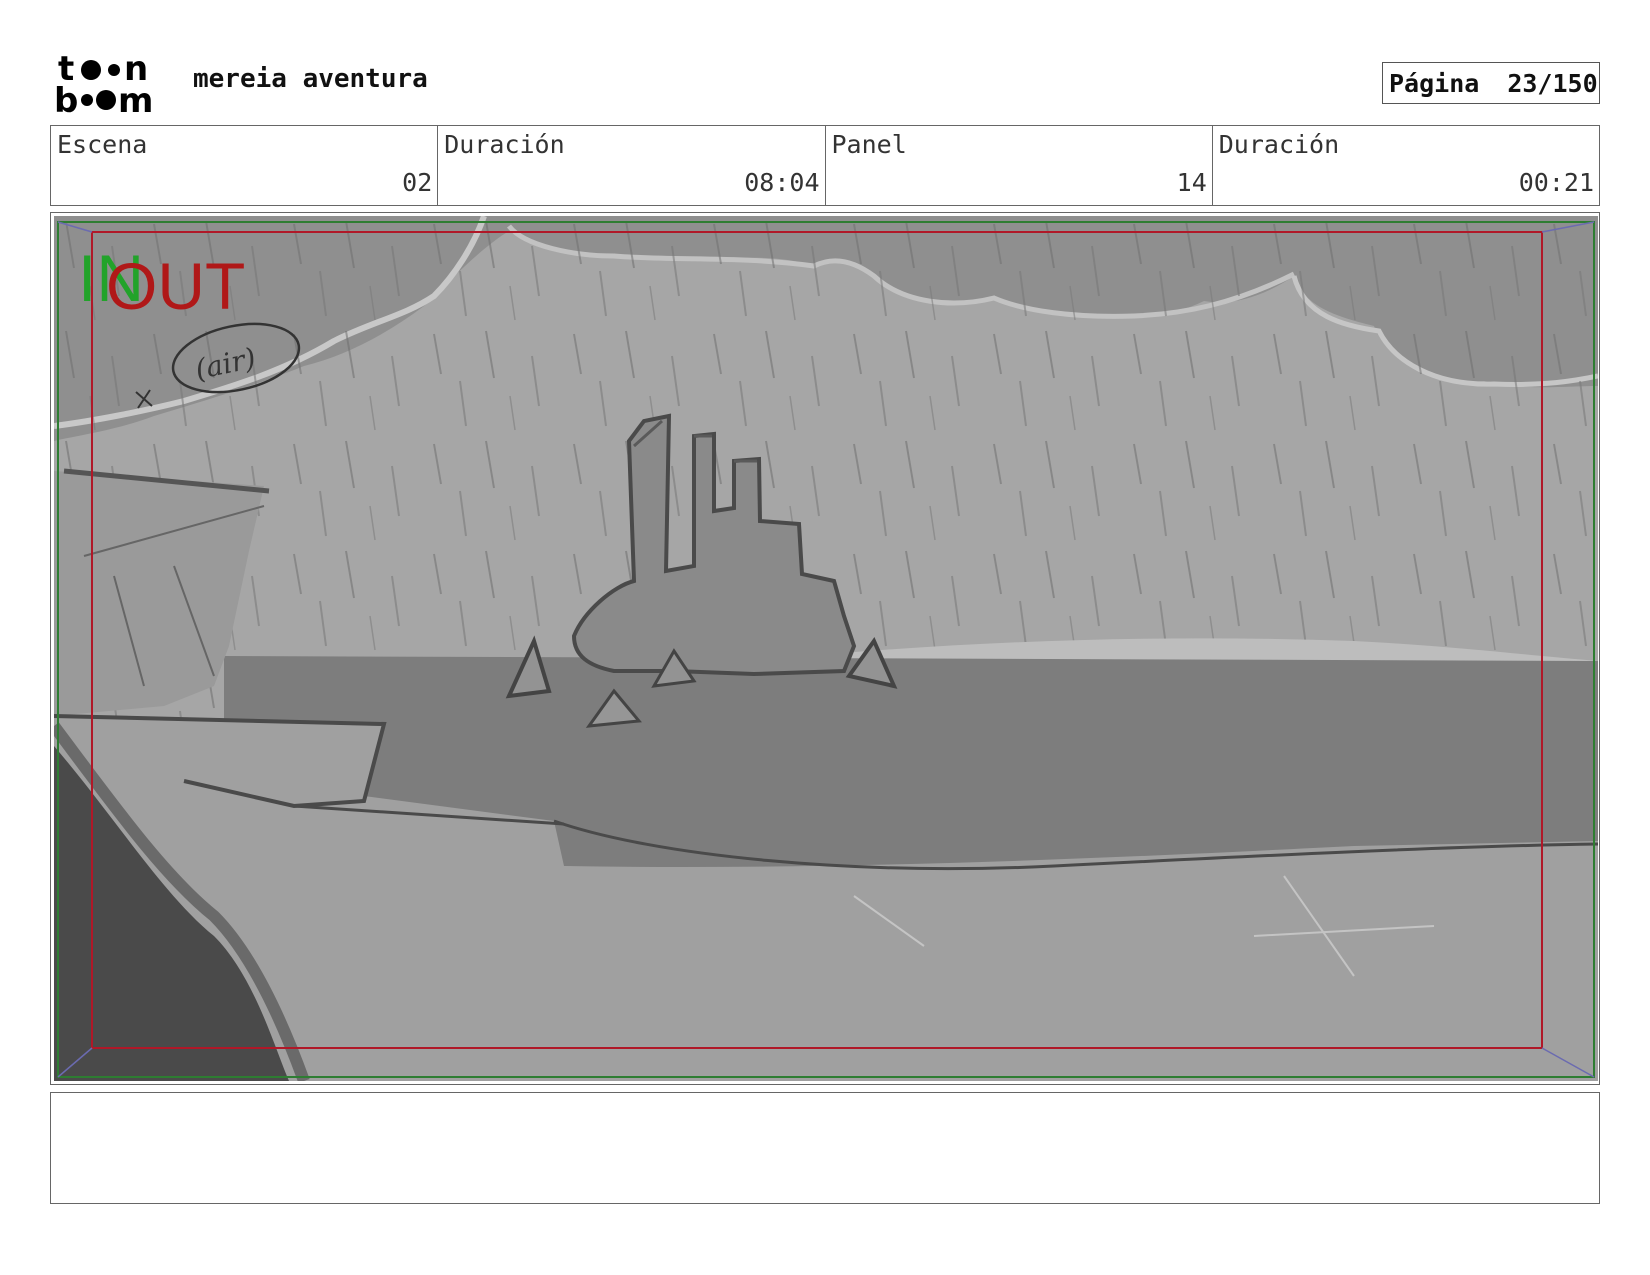 The image size is (1650, 1275). What do you see at coordinates (869, 144) in the screenshot?
I see `panel-label: Panel` at bounding box center [869, 144].